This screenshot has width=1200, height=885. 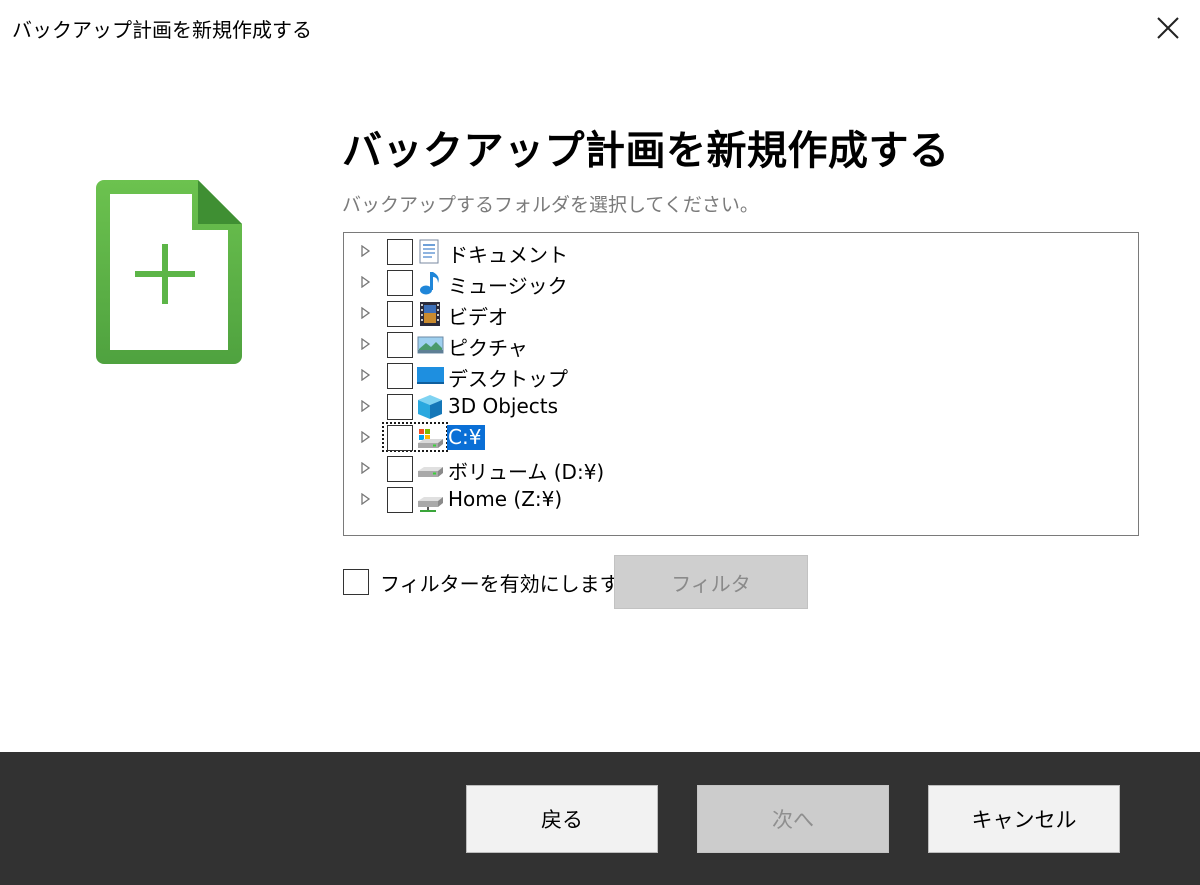 What do you see at coordinates (466, 437) in the screenshot?
I see `tree-item-label: C:¥` at bounding box center [466, 437].